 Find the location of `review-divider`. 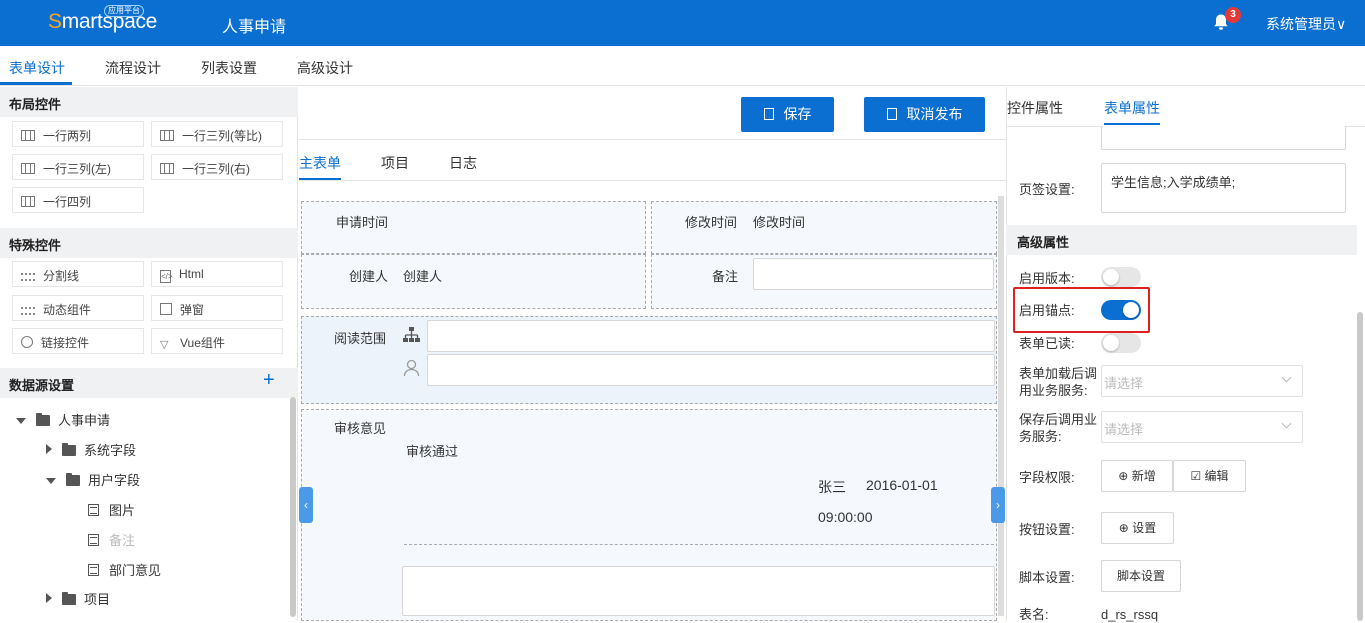

review-divider is located at coordinates (699, 544).